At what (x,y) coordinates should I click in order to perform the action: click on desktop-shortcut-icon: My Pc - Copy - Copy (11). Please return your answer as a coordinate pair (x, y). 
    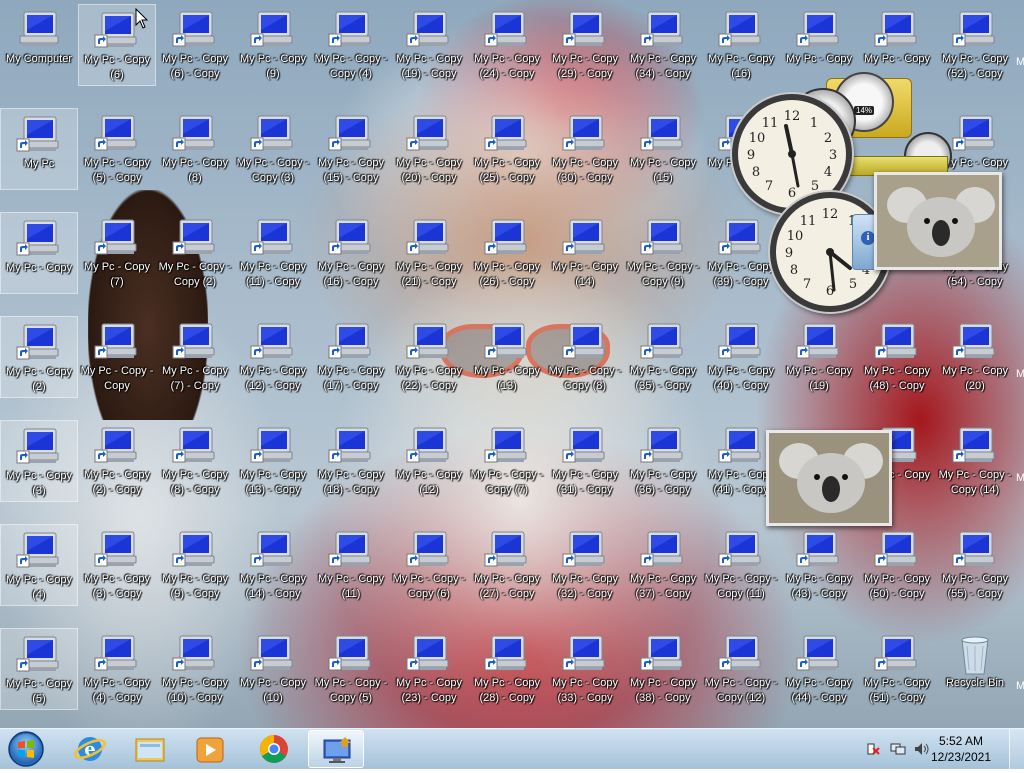
    Looking at the image, I should click on (741, 565).